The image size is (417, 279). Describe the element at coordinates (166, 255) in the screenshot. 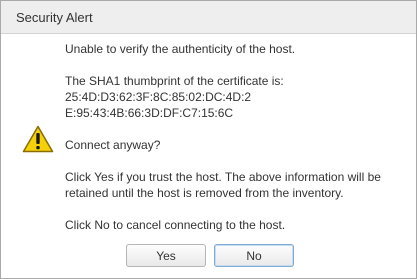

I see `yes-button: Yes` at that location.